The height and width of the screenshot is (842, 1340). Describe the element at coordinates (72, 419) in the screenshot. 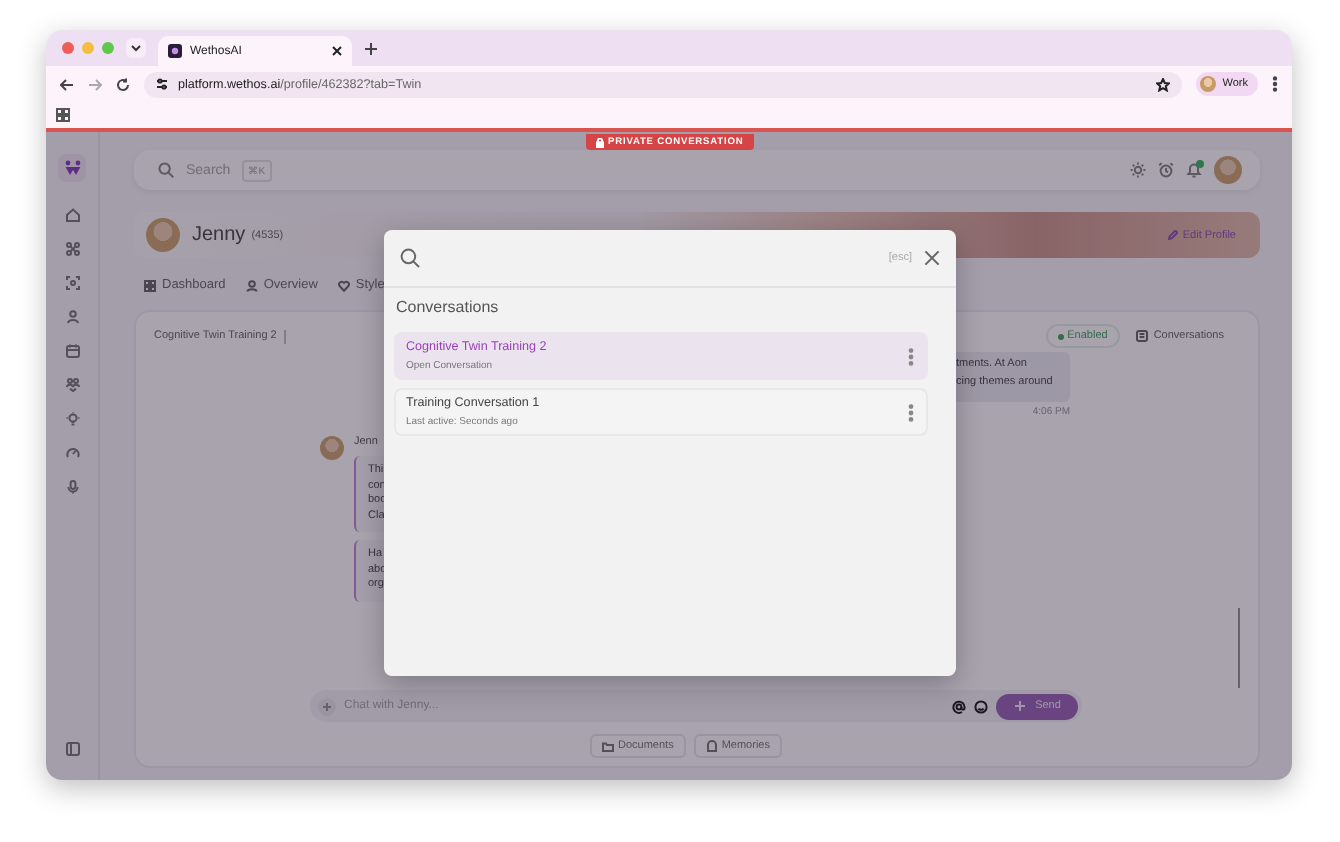

I see `lightbulb-icon` at that location.